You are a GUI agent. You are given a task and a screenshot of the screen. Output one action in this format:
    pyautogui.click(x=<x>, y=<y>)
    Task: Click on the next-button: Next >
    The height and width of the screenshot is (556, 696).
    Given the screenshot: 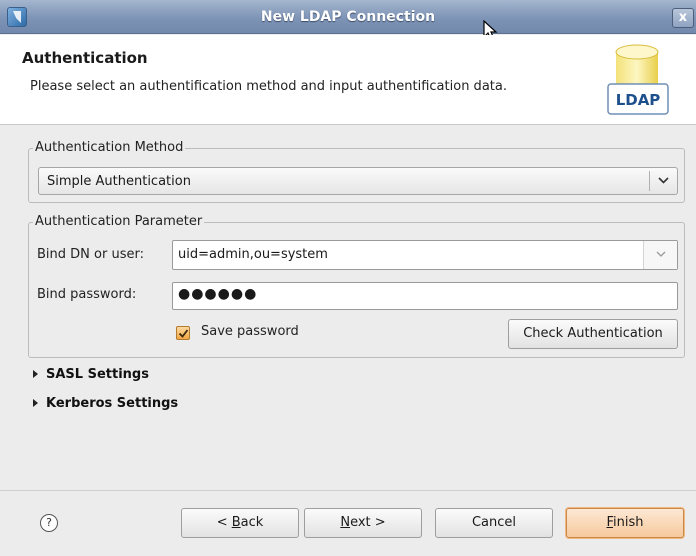 What is the action you would take?
    pyautogui.click(x=363, y=523)
    